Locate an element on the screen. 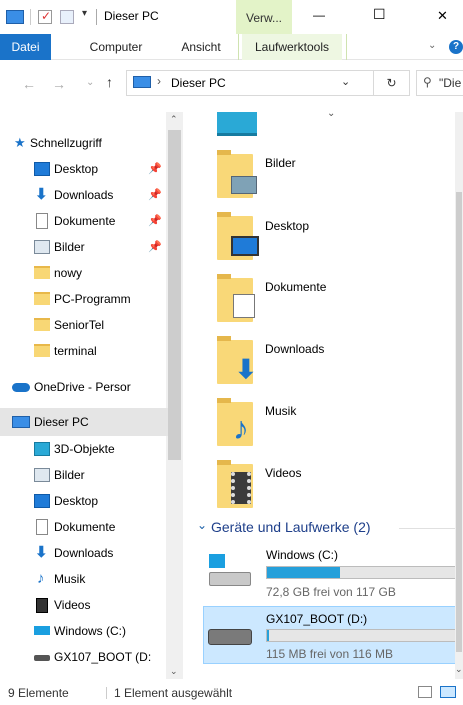  selection-count: 1 Element ausgewählt is located at coordinates (173, 693).